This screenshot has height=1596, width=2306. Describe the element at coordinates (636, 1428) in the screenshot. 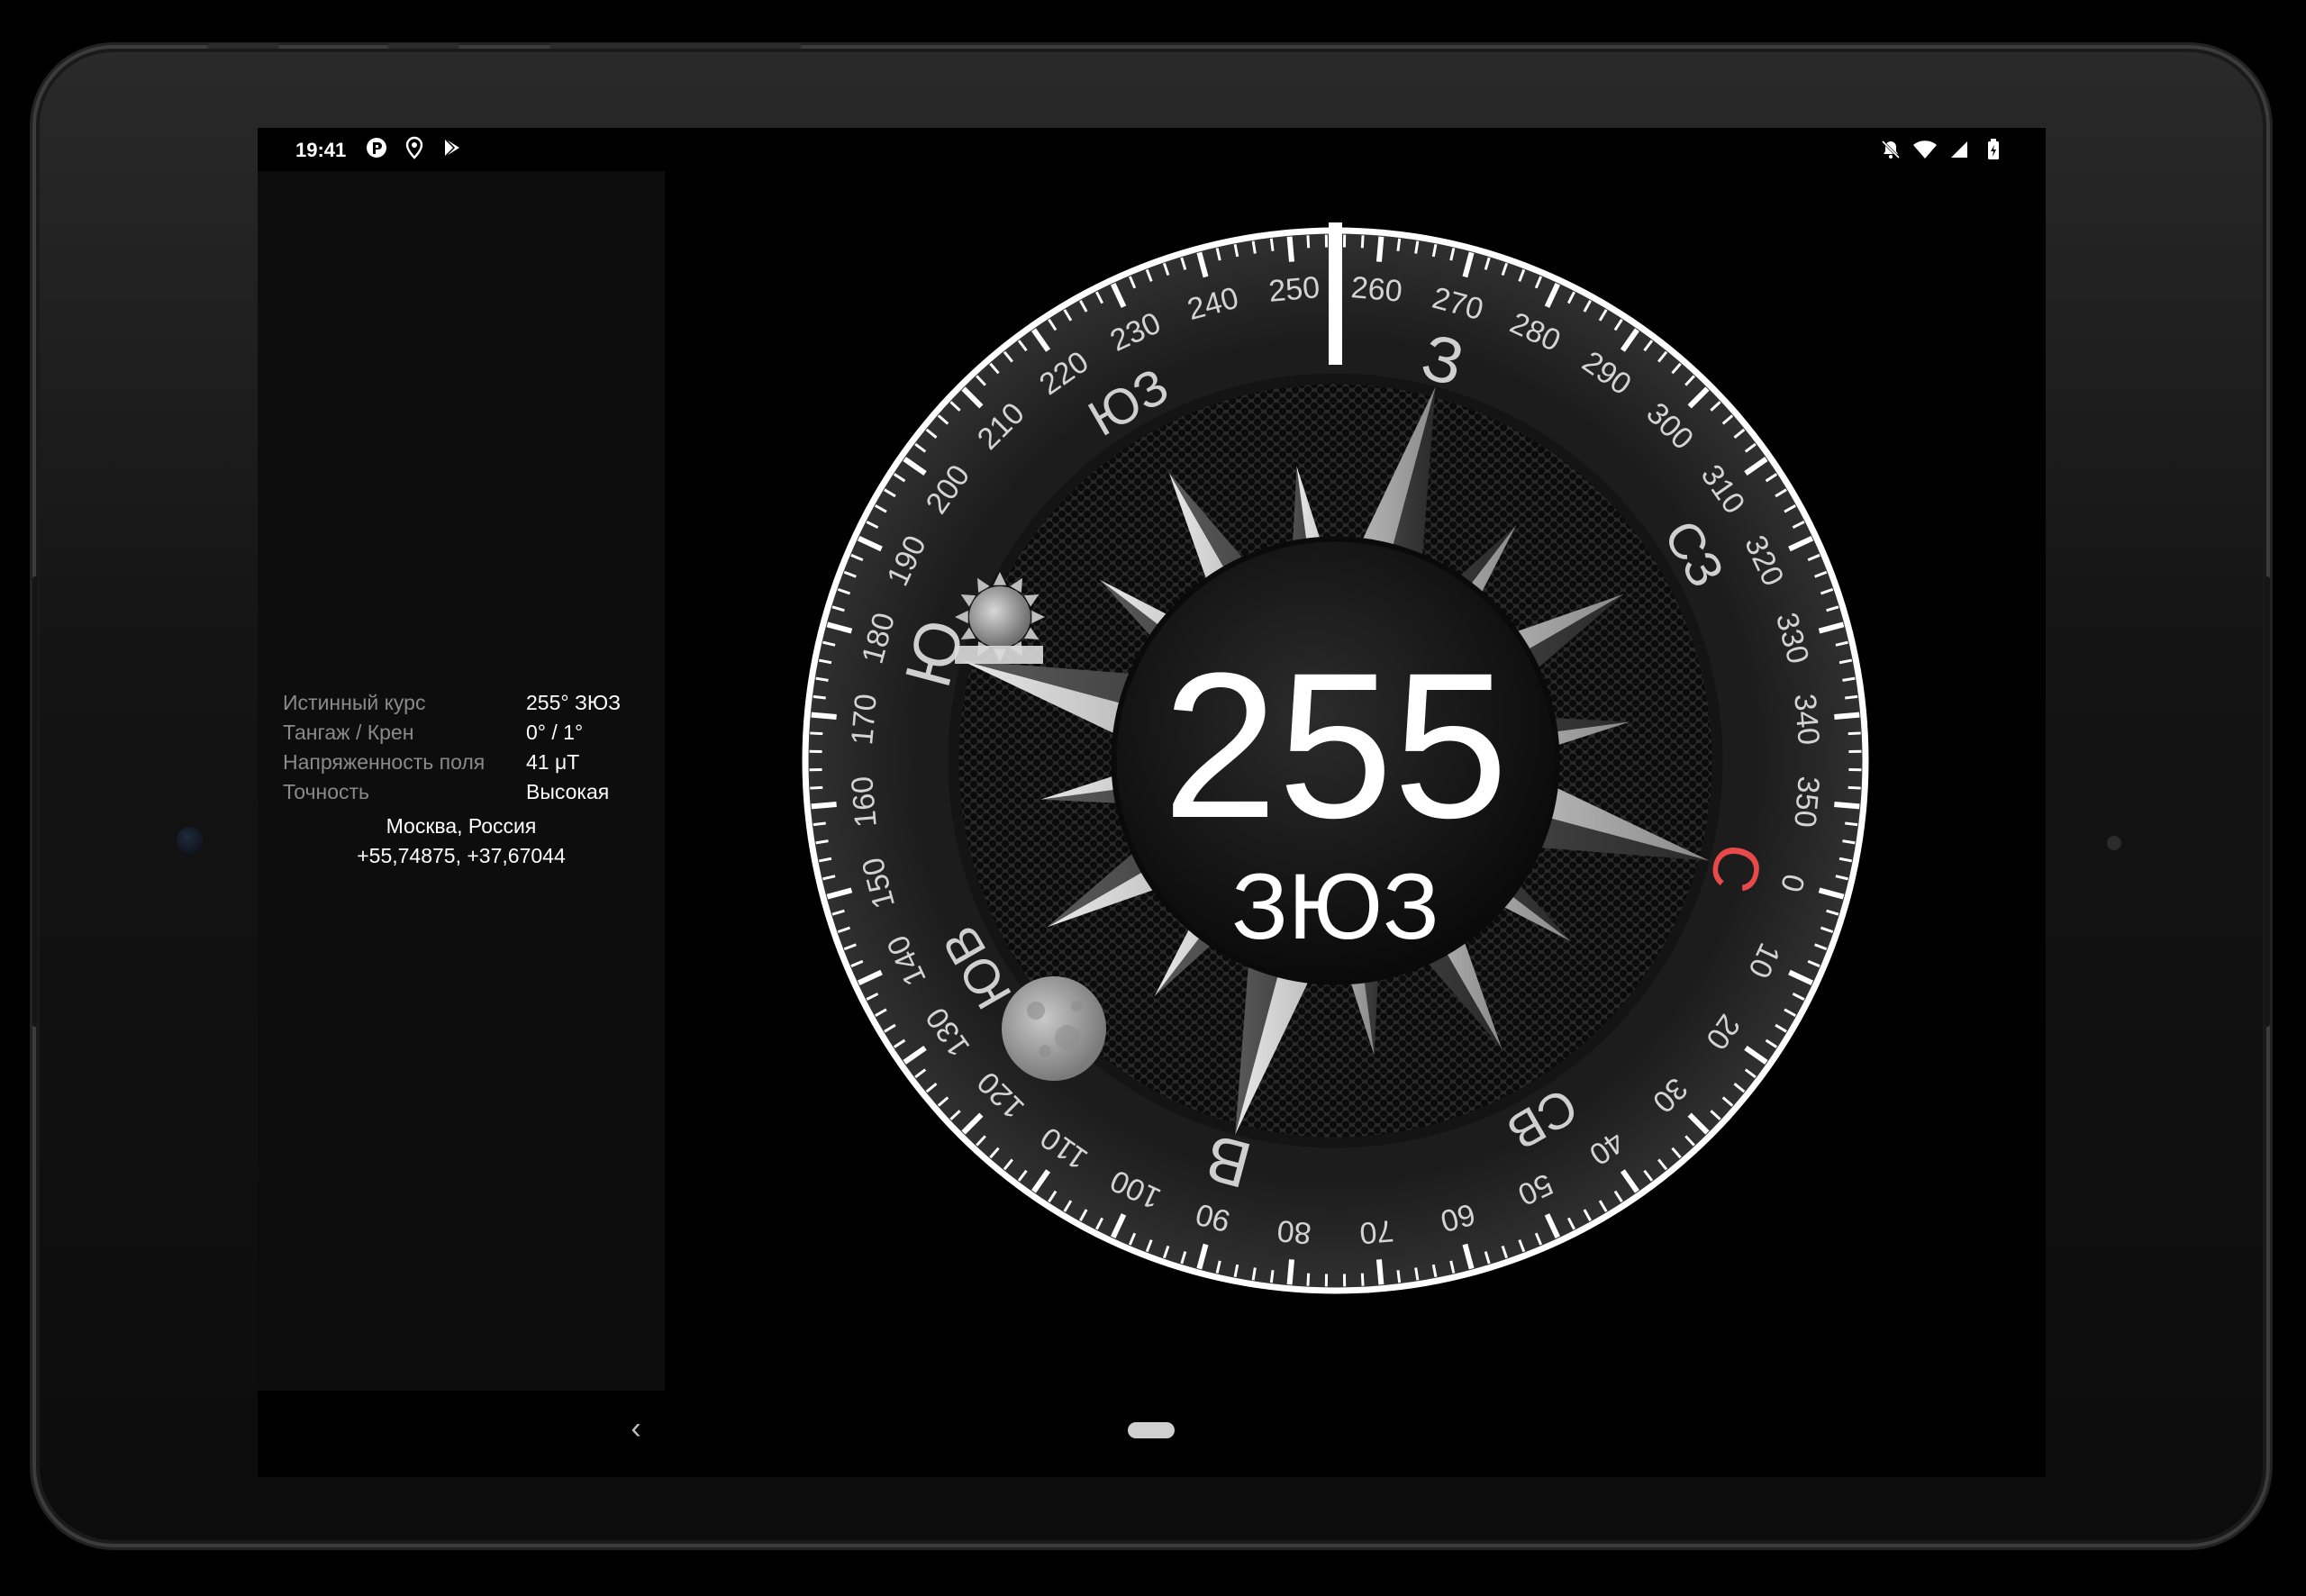

I see `back-icon: ‹` at that location.